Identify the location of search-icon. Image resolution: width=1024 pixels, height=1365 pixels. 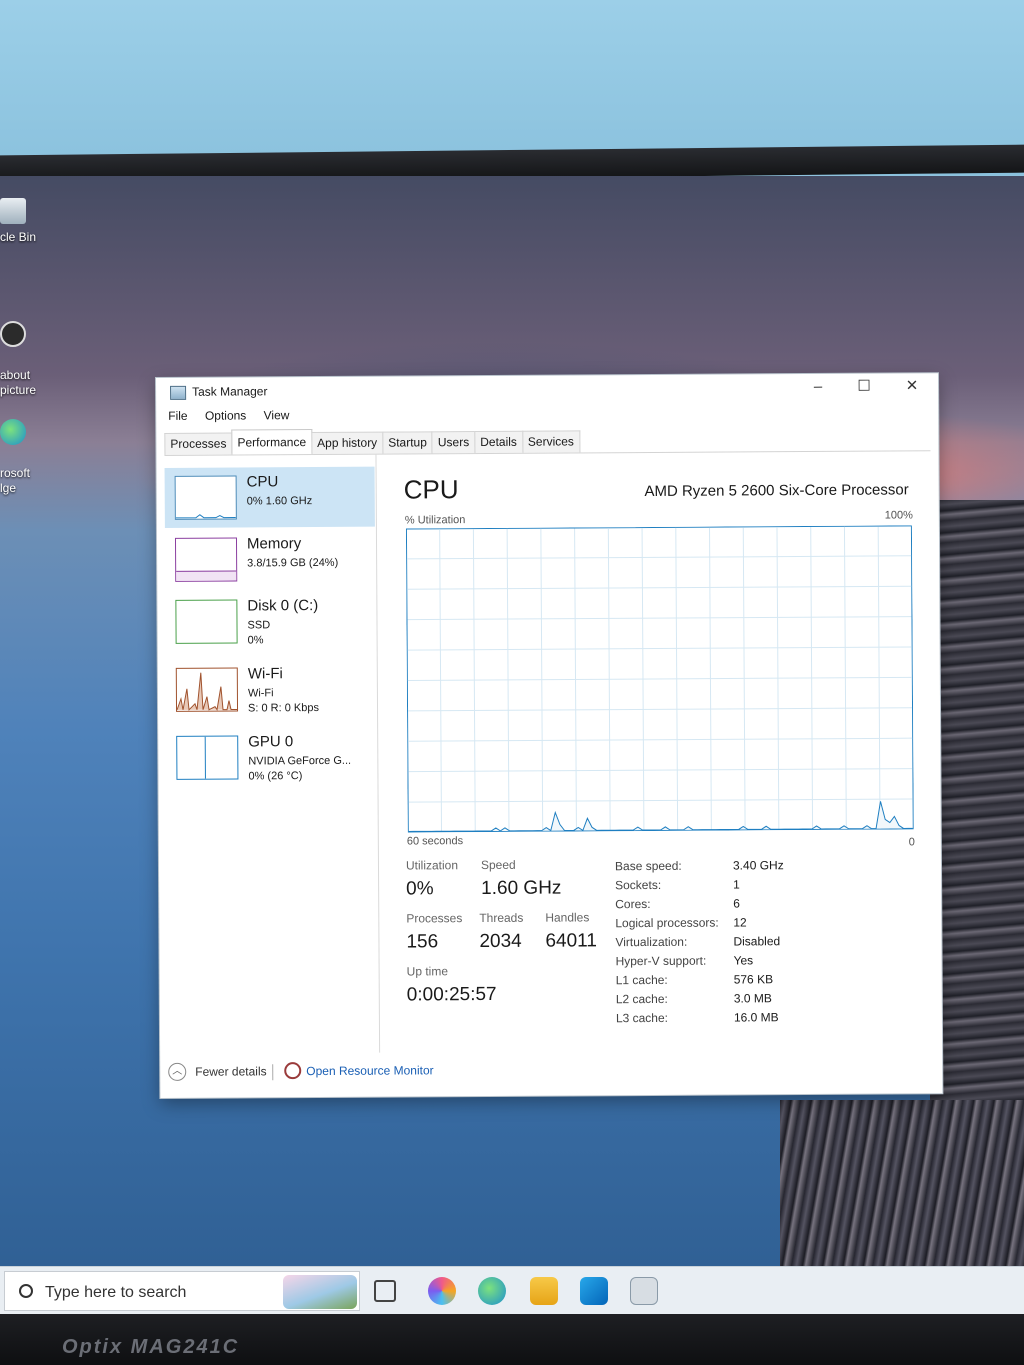
(26, 1291).